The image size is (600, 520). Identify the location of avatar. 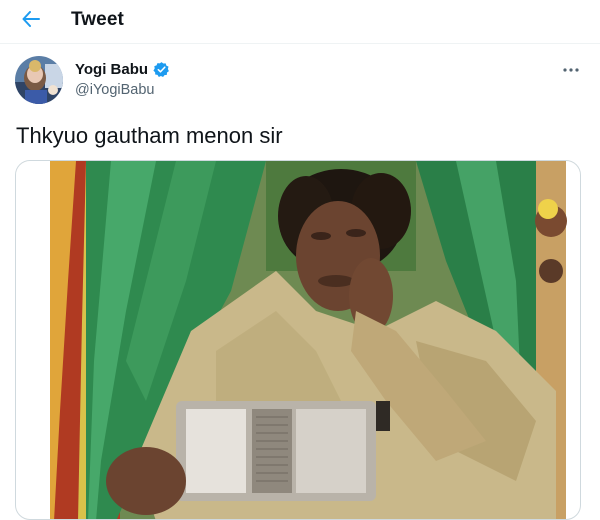
(39, 80).